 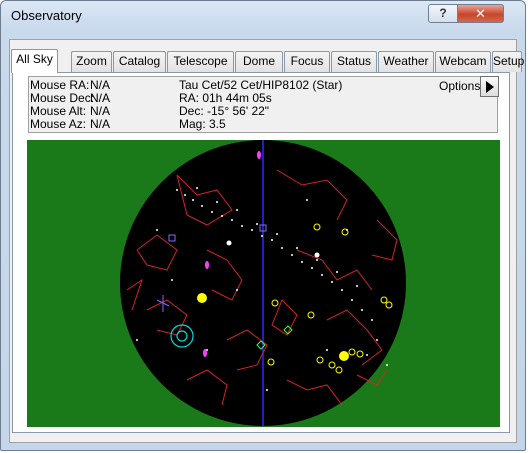 What do you see at coordinates (307, 61) in the screenshot?
I see `tab-focus: Focus` at bounding box center [307, 61].